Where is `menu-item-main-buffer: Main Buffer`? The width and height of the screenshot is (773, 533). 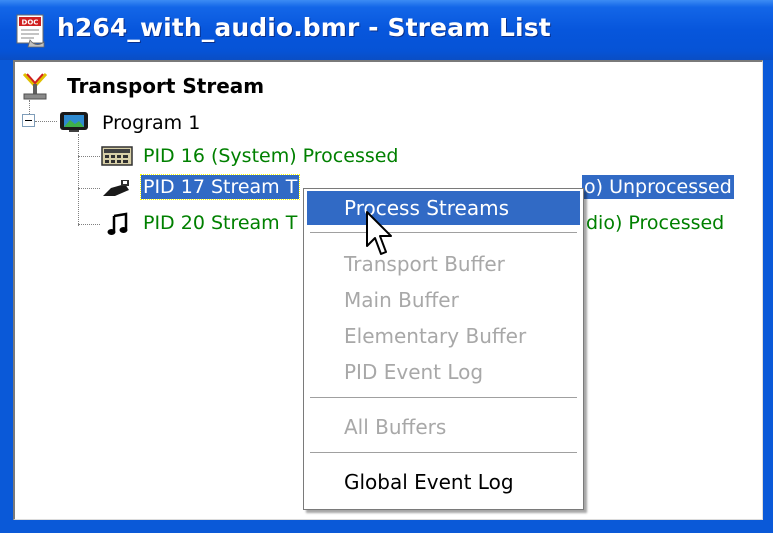
menu-item-main-buffer: Main Buffer is located at coordinates (443, 300).